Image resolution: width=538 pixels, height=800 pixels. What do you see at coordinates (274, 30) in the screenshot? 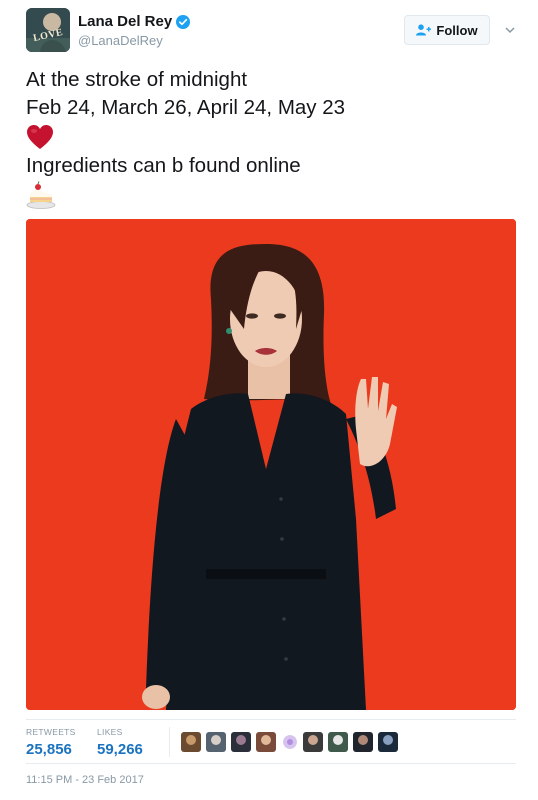
I see `tweet-header: LOVE Lana Del Rey @LanaDelRey Follow` at bounding box center [274, 30].